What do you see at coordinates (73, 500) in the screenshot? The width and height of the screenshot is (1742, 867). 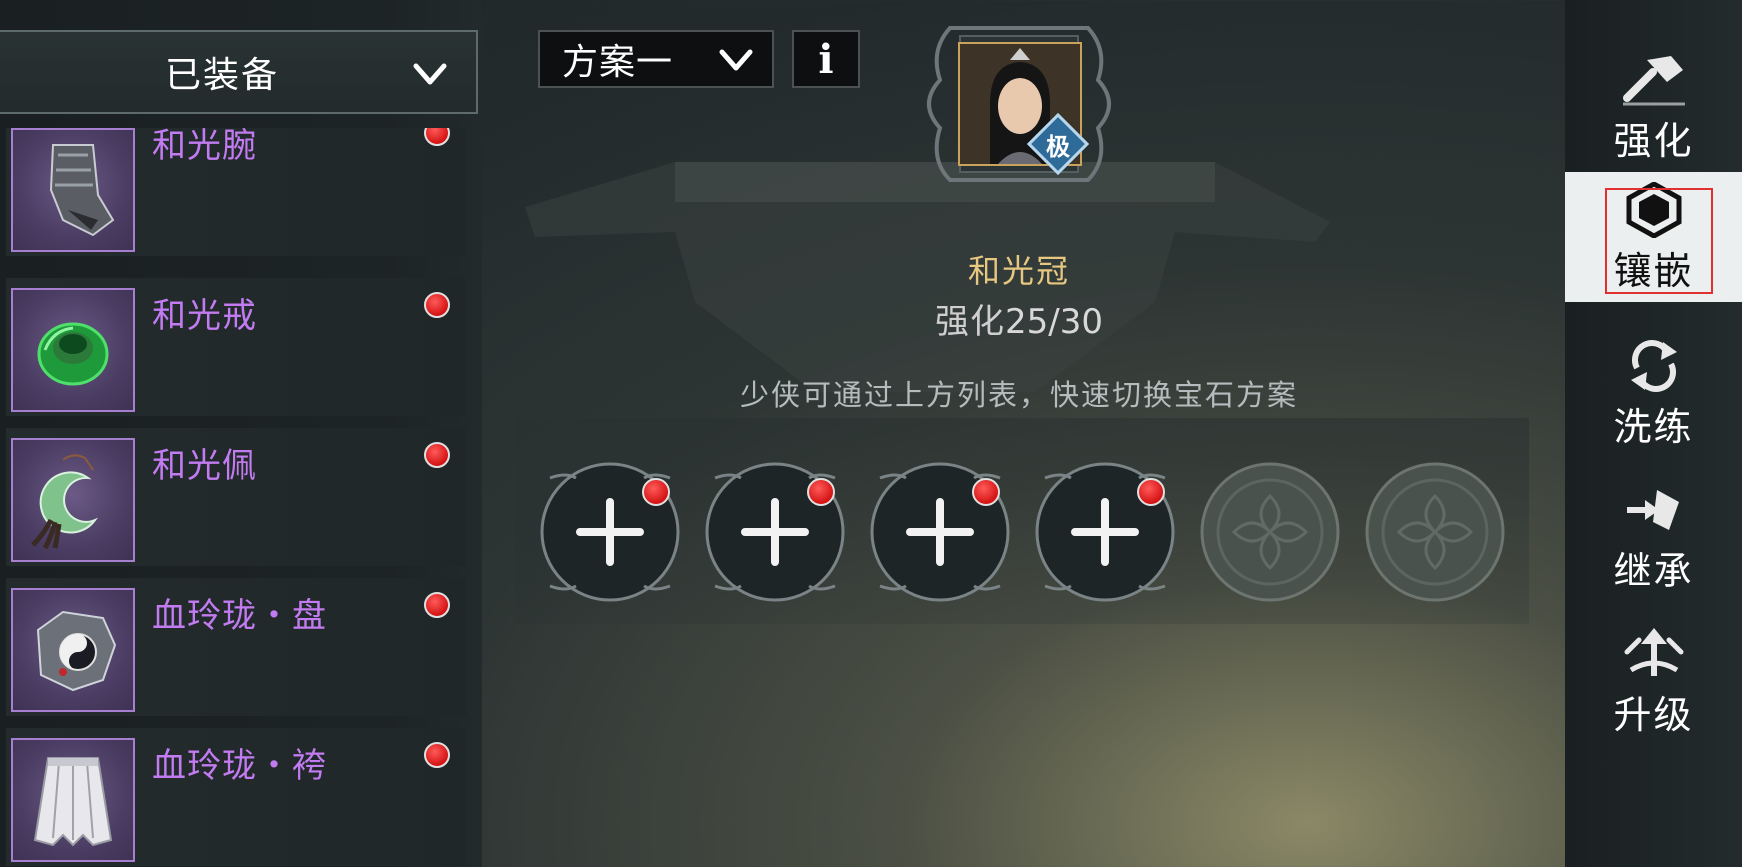 I see `jade-pendant-icon` at bounding box center [73, 500].